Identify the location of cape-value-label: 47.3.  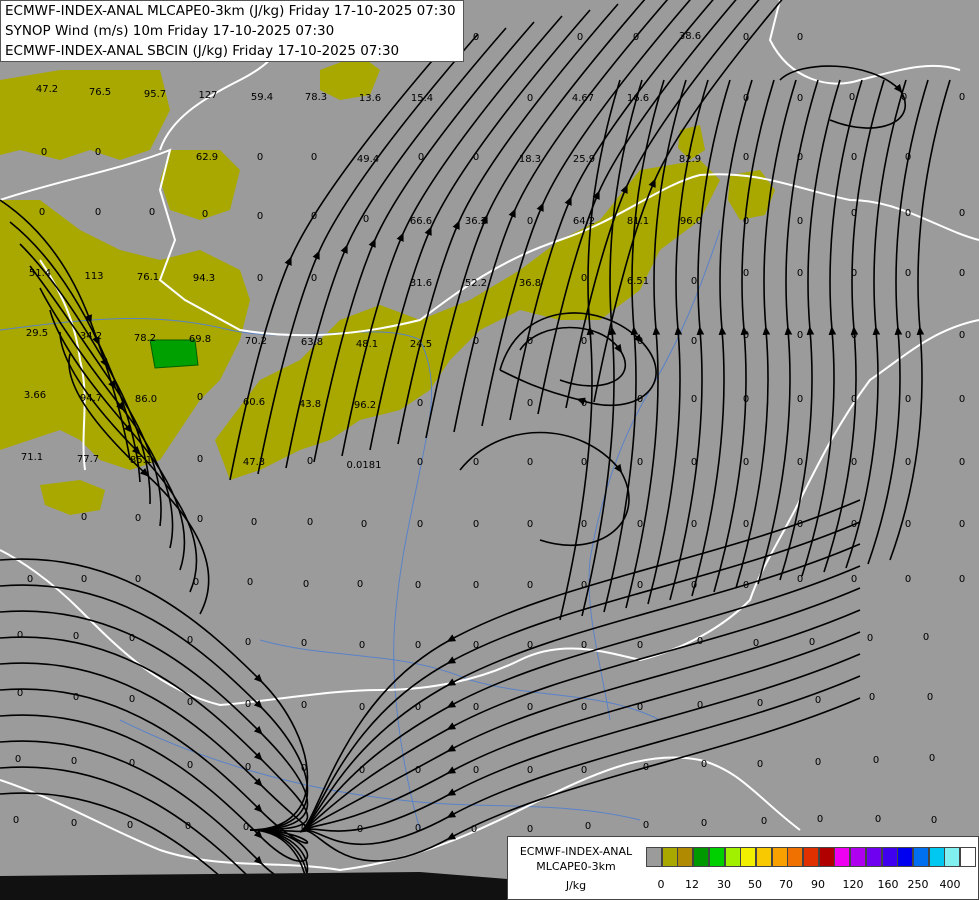
(254, 462).